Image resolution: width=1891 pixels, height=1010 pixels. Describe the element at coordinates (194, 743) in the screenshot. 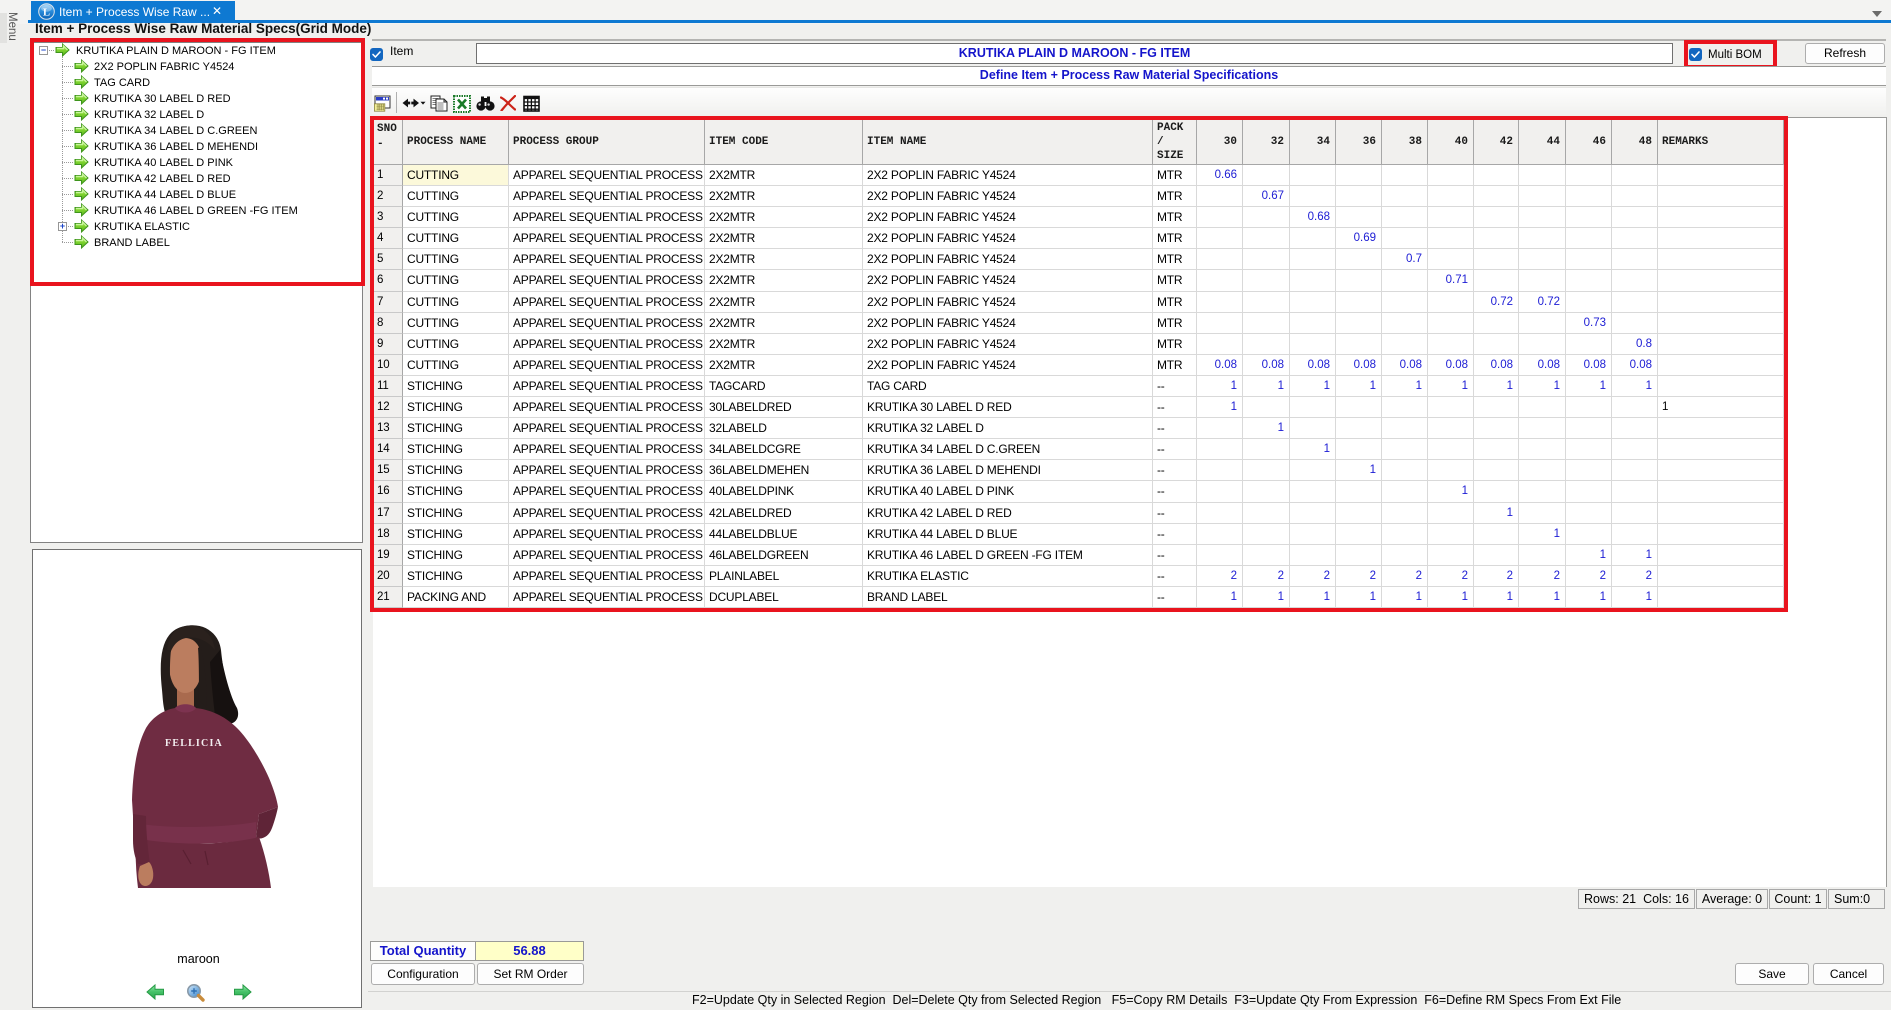

I see `svg-text: FELLICIA` at that location.